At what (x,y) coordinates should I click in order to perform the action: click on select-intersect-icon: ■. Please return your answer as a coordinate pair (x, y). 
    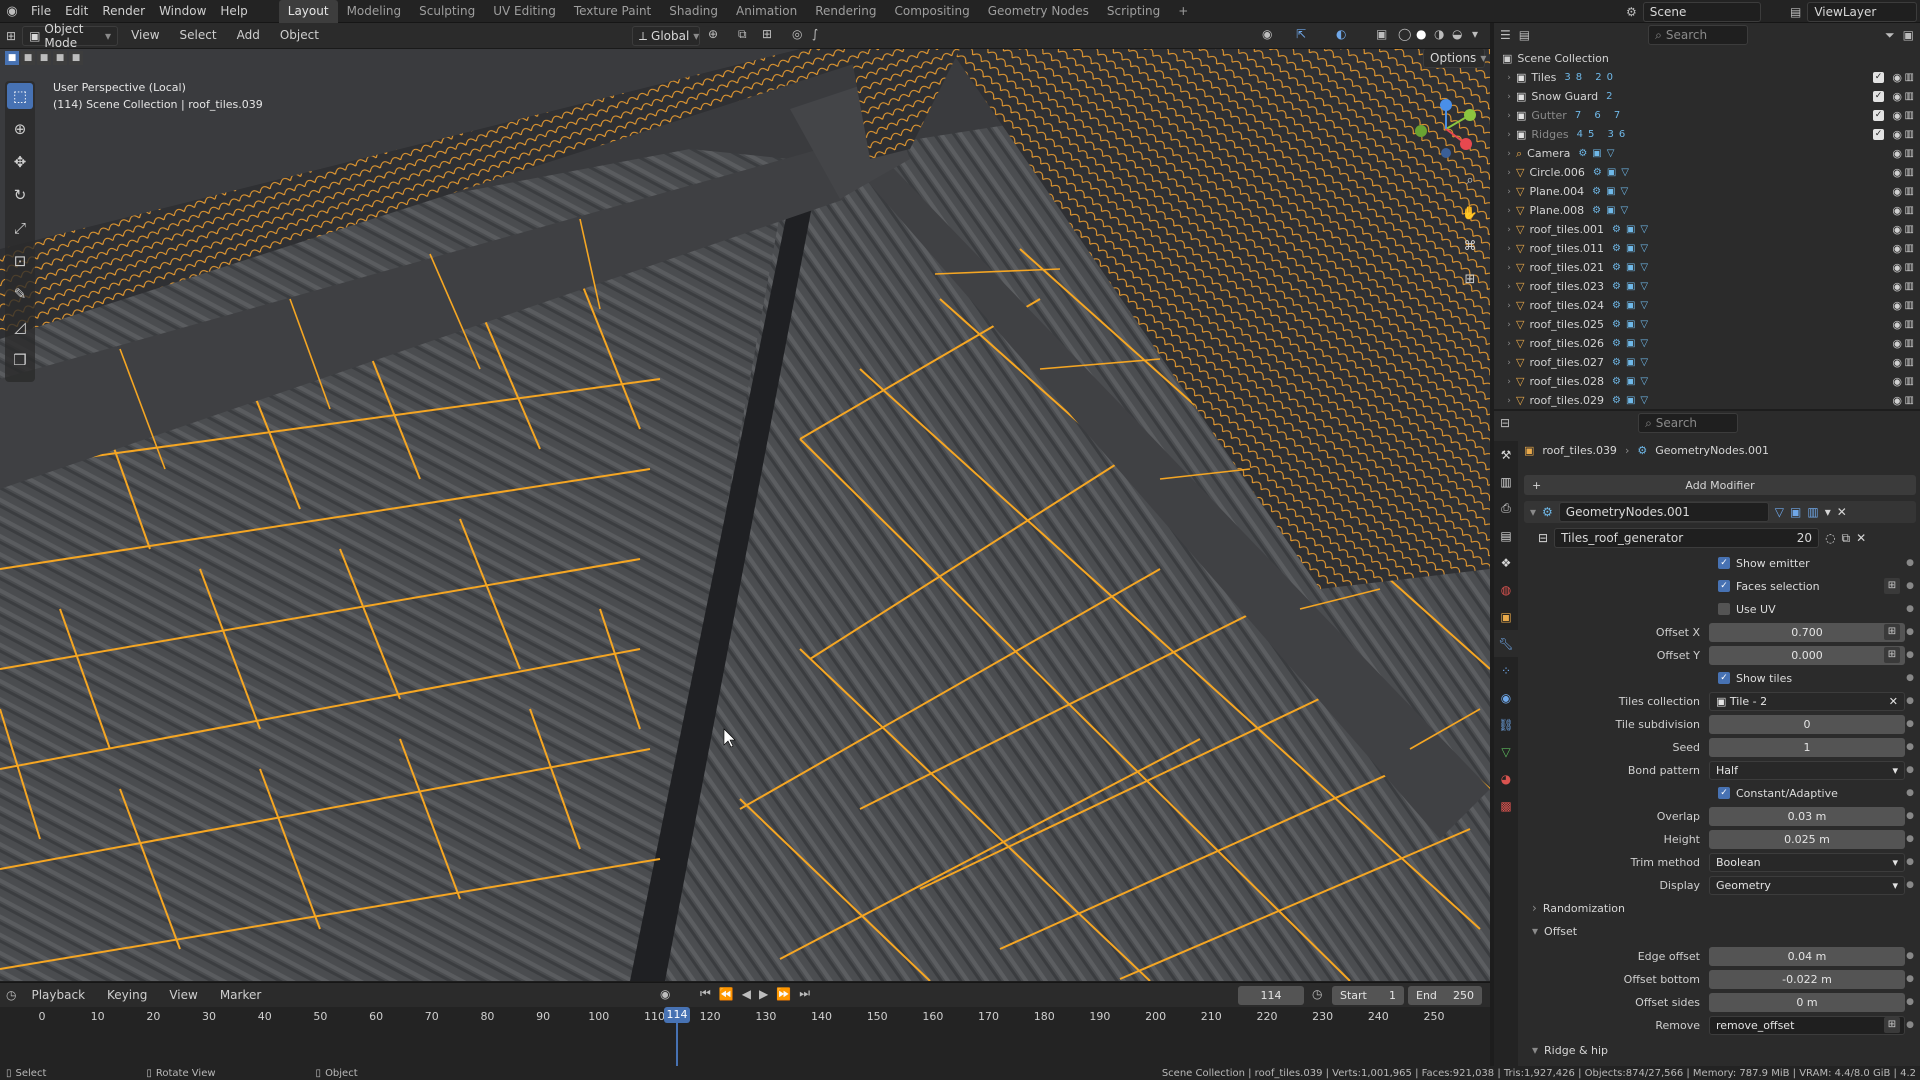
    Looking at the image, I should click on (76, 58).